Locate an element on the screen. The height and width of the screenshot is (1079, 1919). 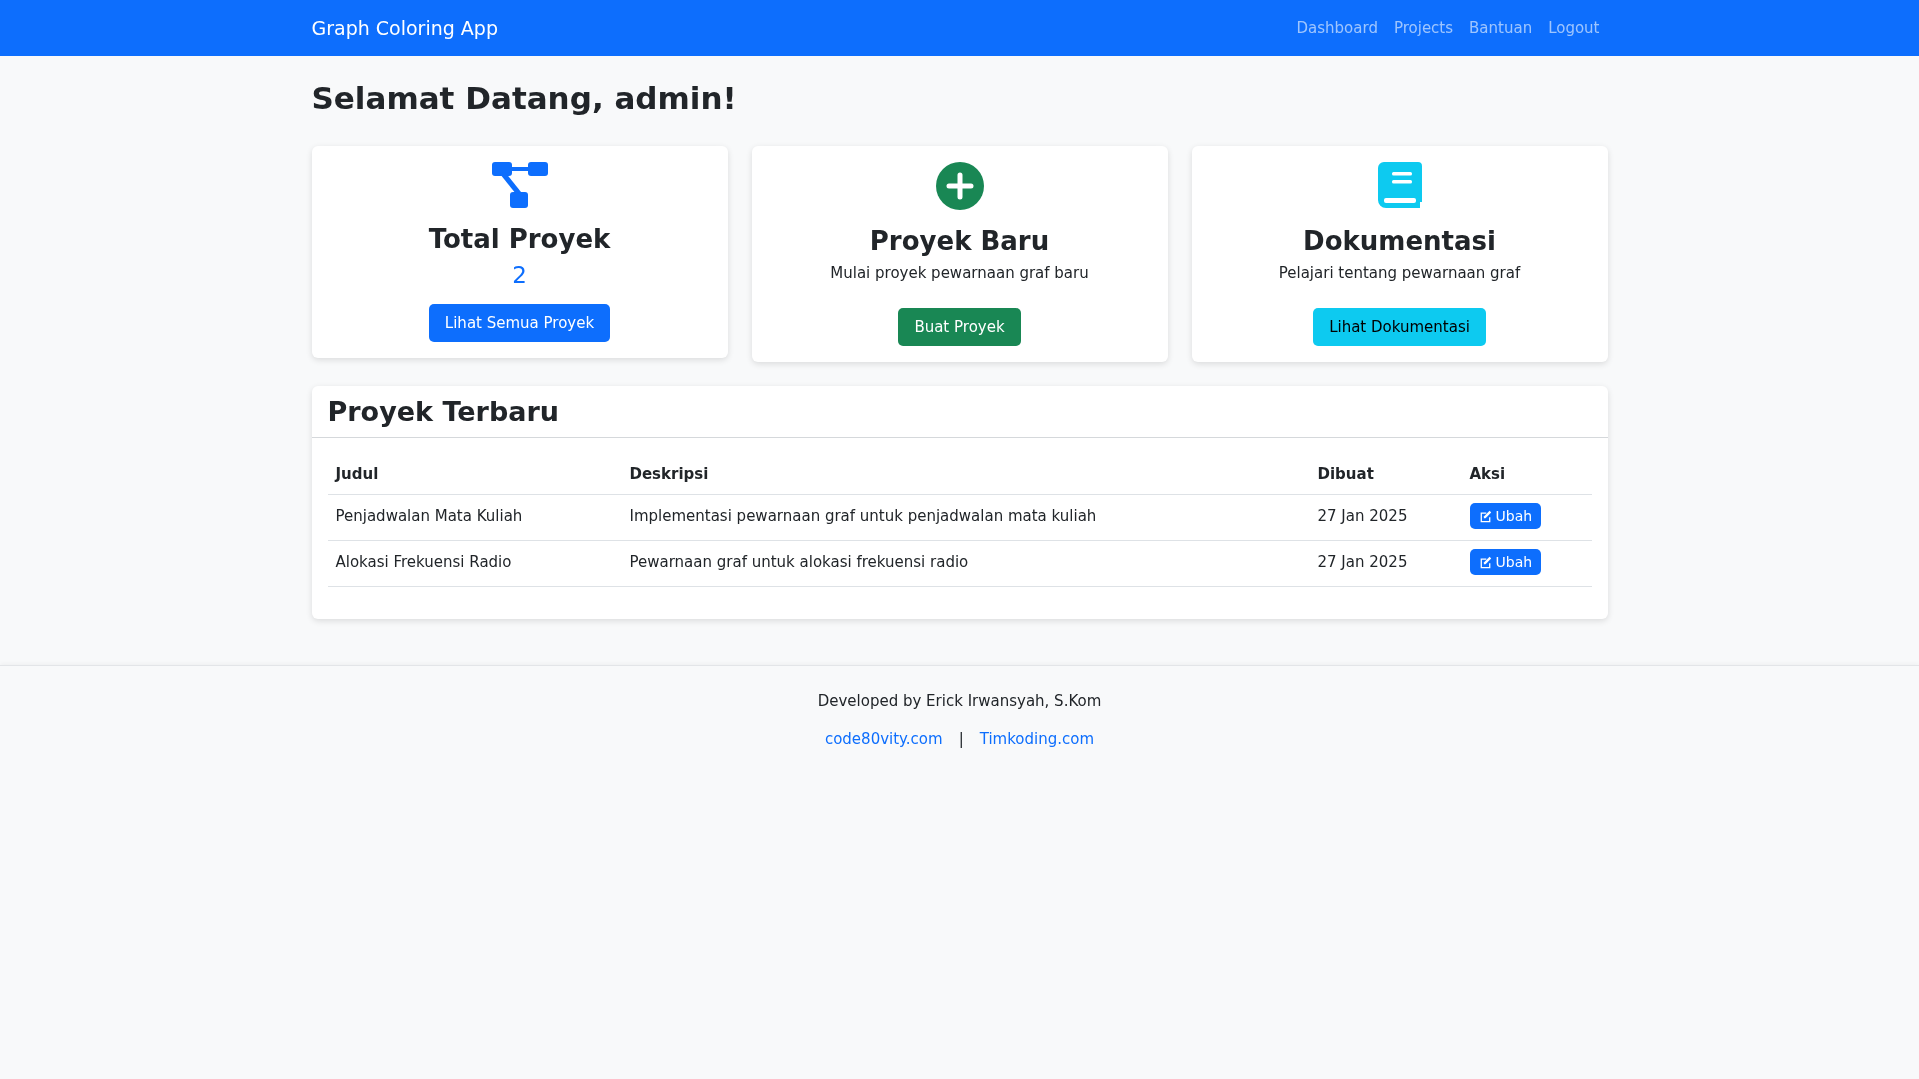
card-title: Total Proyek is located at coordinates (519, 239).